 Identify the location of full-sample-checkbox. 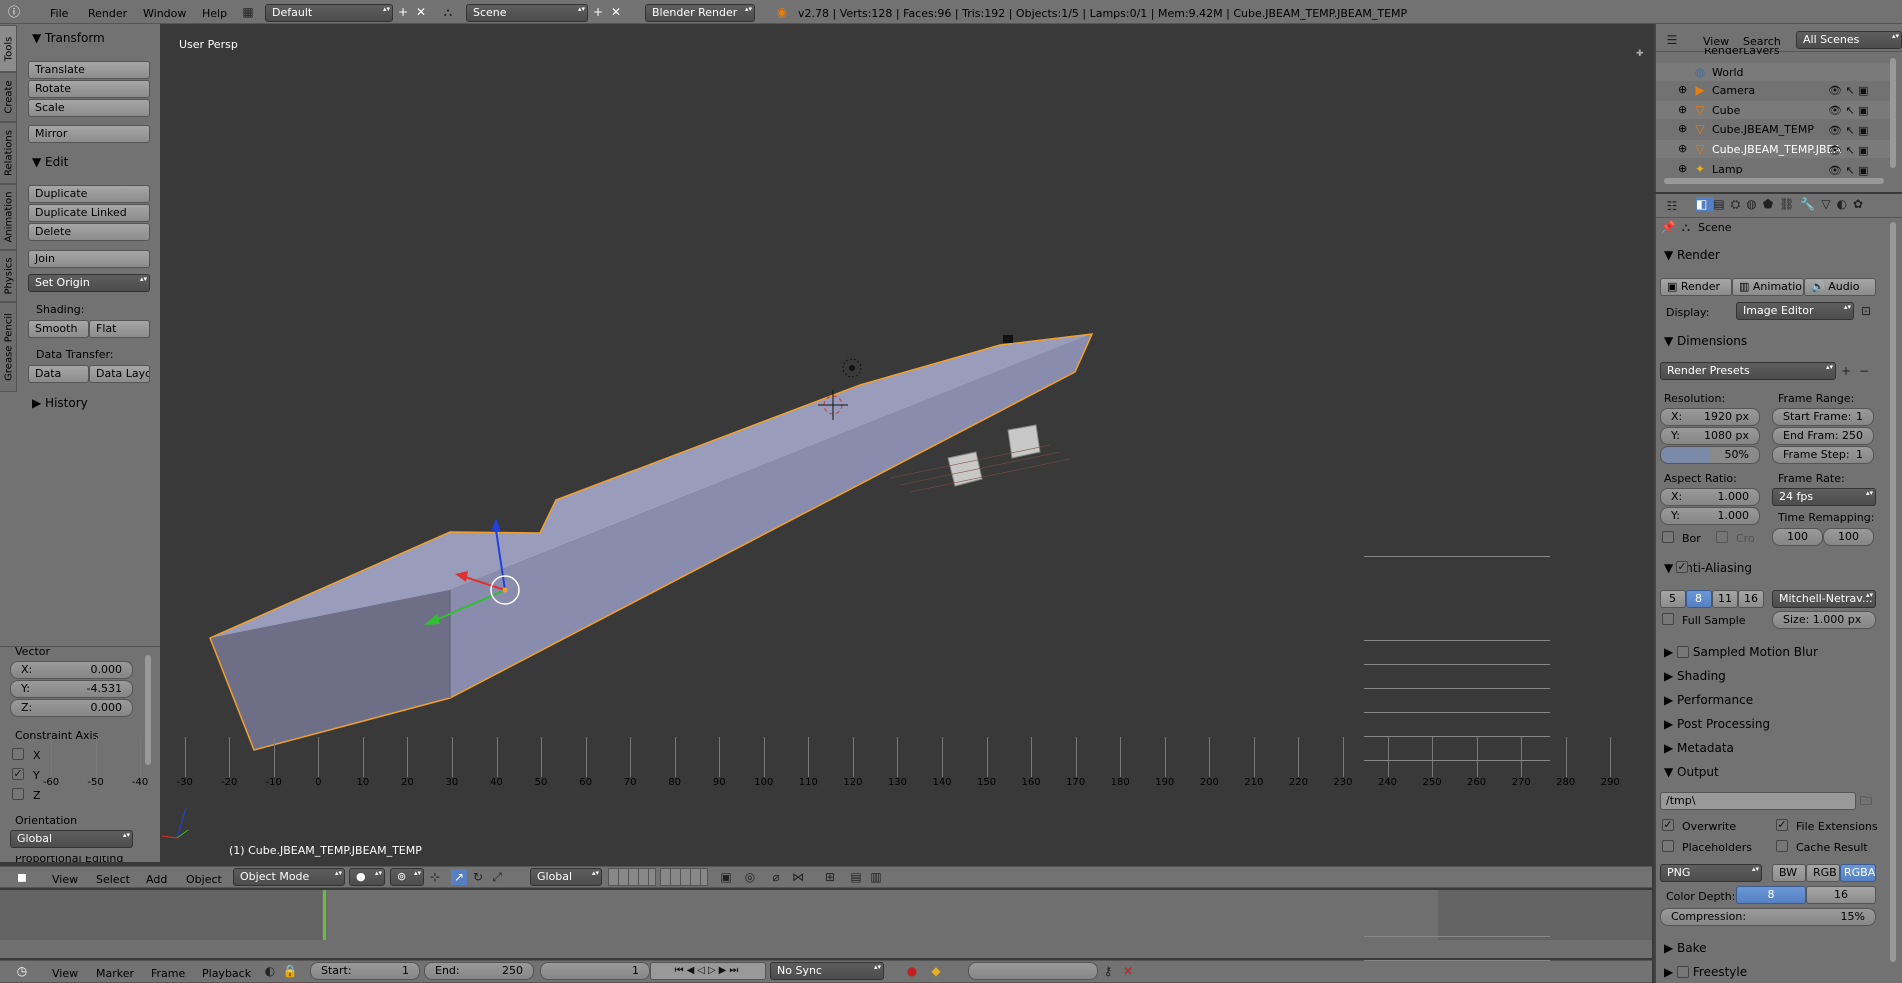
(1668, 619).